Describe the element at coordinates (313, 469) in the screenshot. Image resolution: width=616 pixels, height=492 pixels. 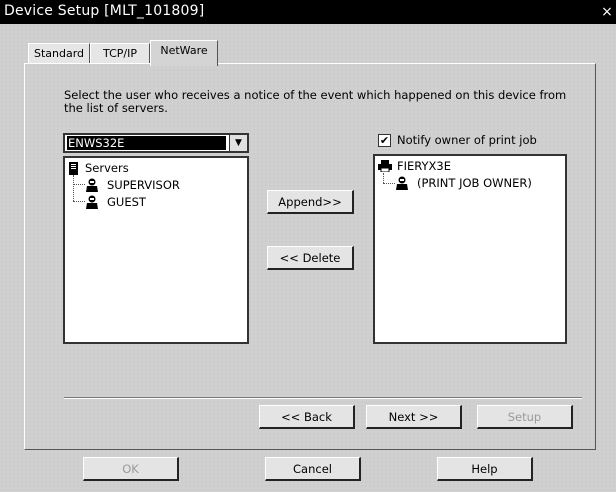
I see `cancel-button: Cancel` at that location.